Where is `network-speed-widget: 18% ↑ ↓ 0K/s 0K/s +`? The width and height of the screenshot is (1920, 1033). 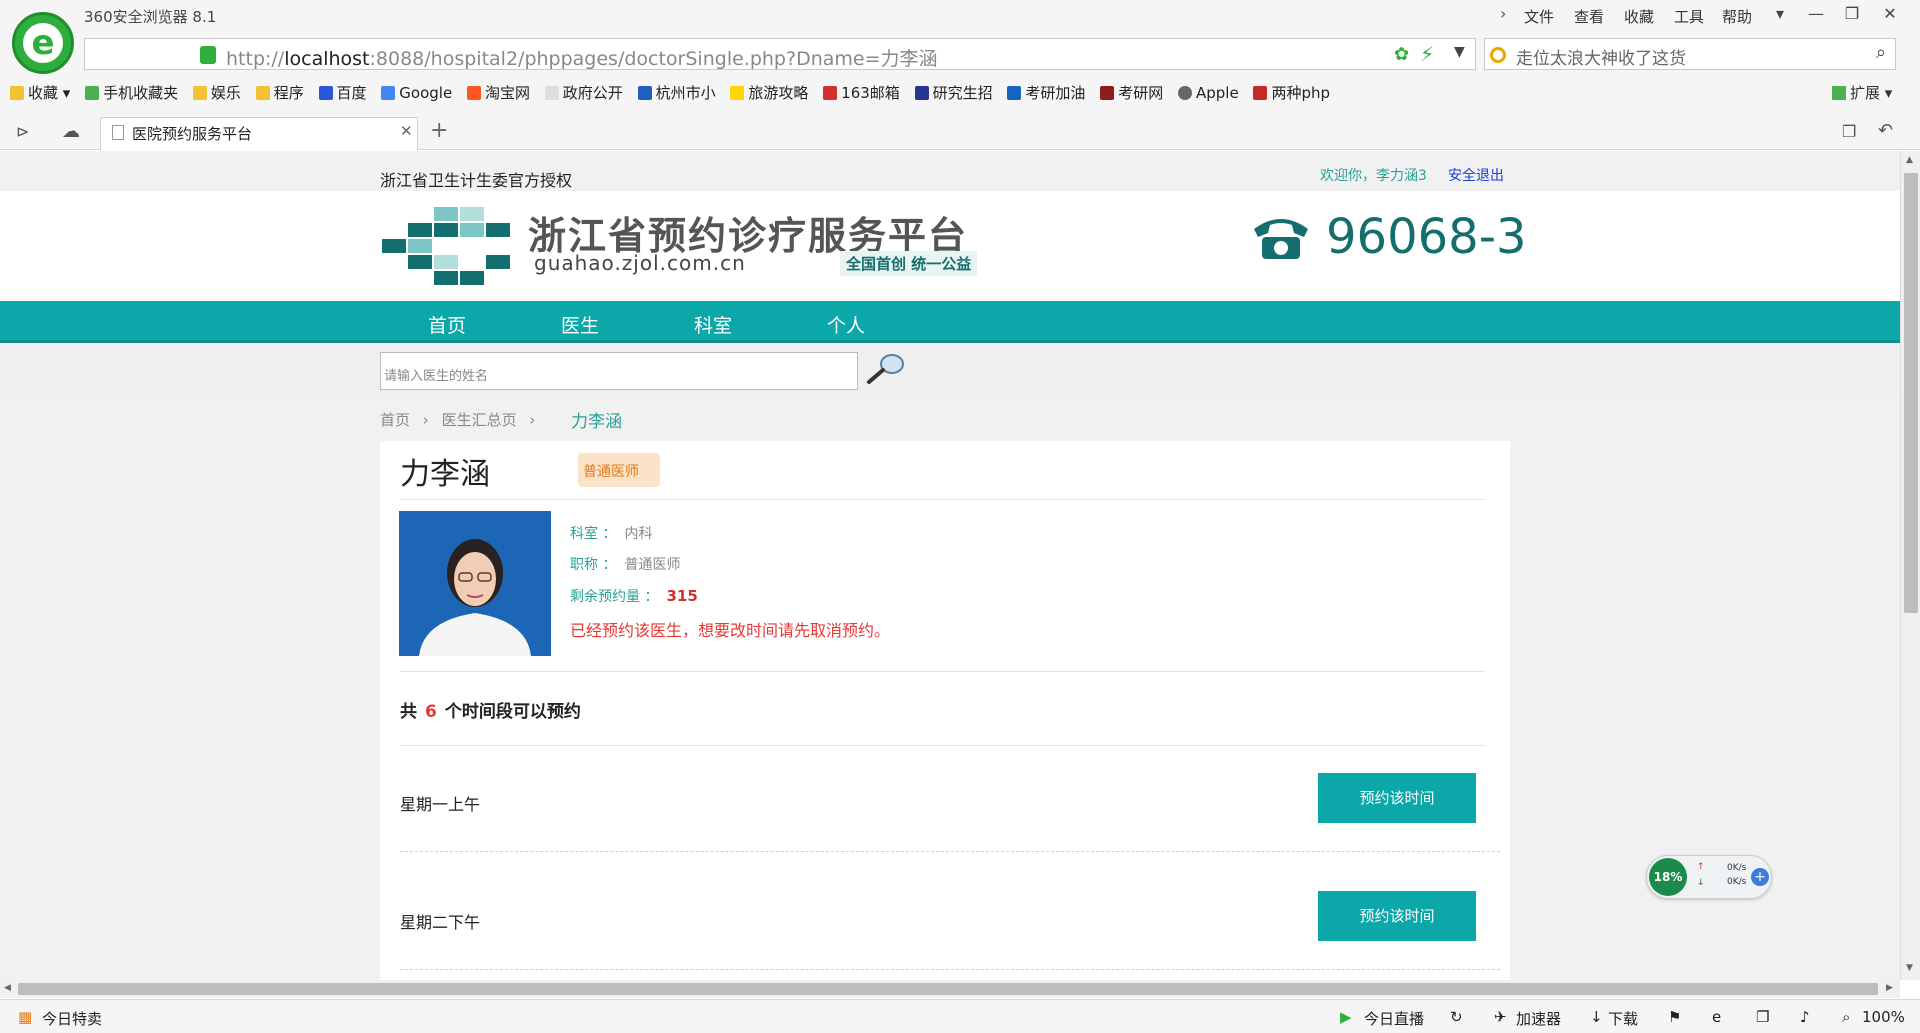
network-speed-widget: 18% ↑ ↓ 0K/s 0K/s + is located at coordinates (1709, 877).